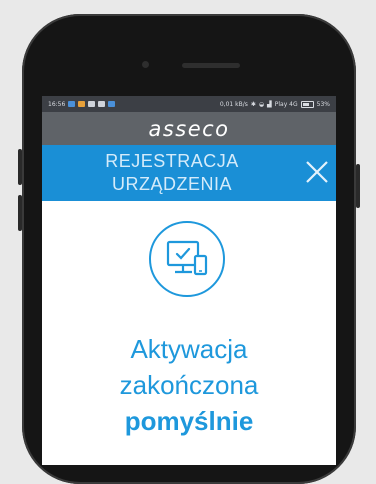 The image size is (376, 484). What do you see at coordinates (145, 64) in the screenshot?
I see `front-camera` at bounding box center [145, 64].